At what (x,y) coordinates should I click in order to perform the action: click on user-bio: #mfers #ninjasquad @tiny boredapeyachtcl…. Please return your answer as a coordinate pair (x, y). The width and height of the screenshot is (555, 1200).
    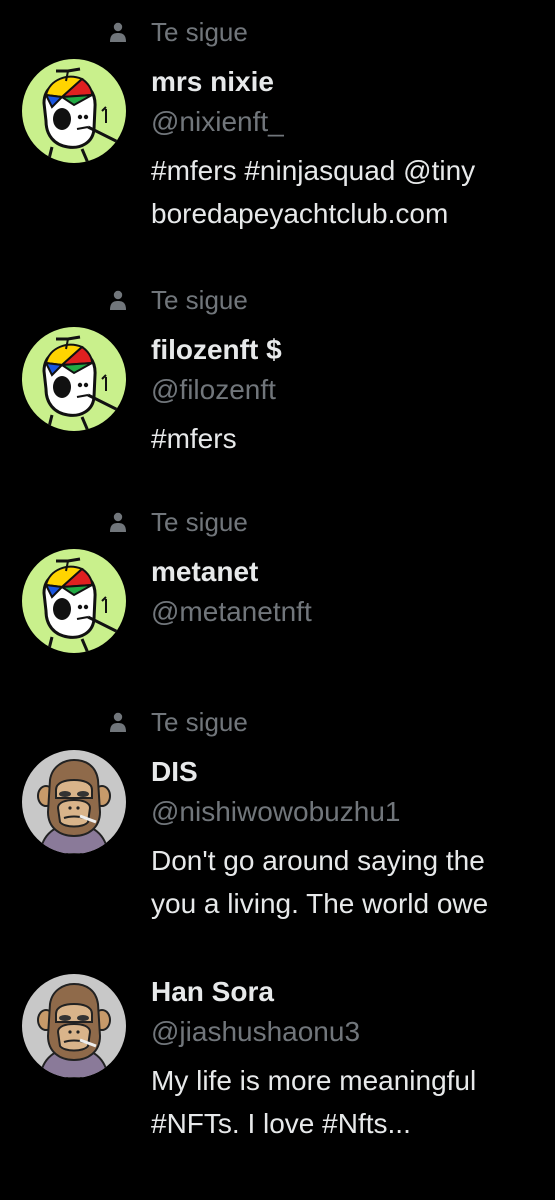
    Looking at the image, I should click on (353, 192).